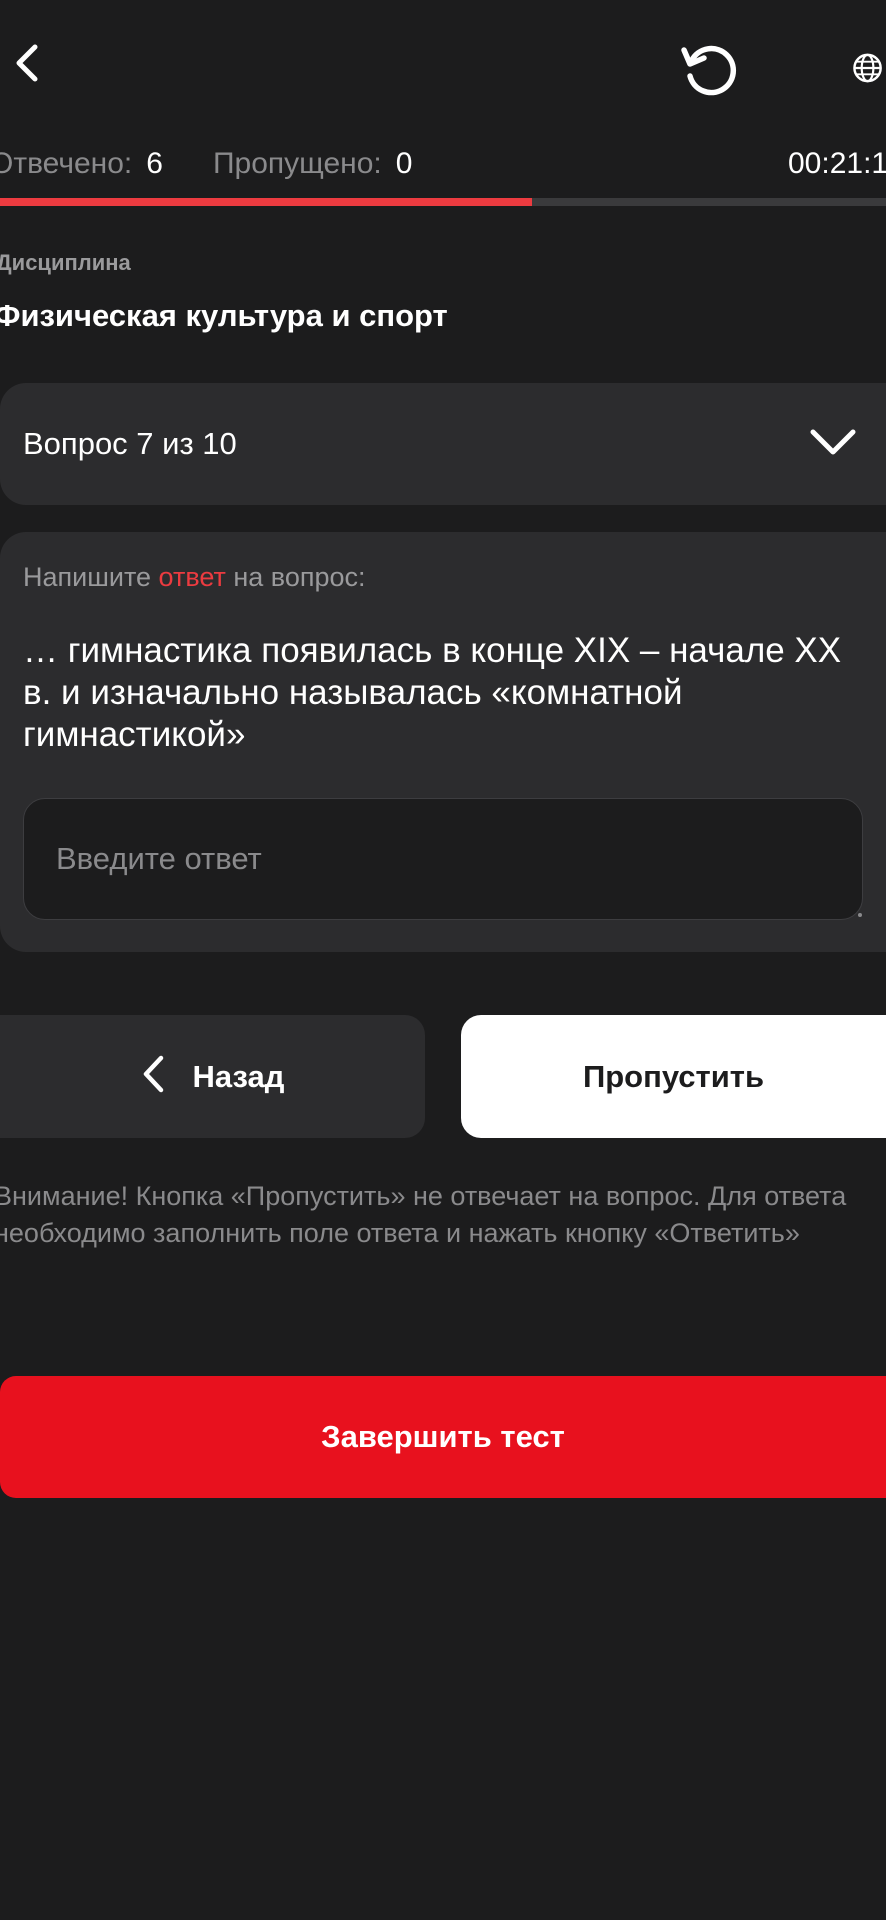 The width and height of the screenshot is (886, 1920). I want to click on answered-count: 6, so click(154, 163).